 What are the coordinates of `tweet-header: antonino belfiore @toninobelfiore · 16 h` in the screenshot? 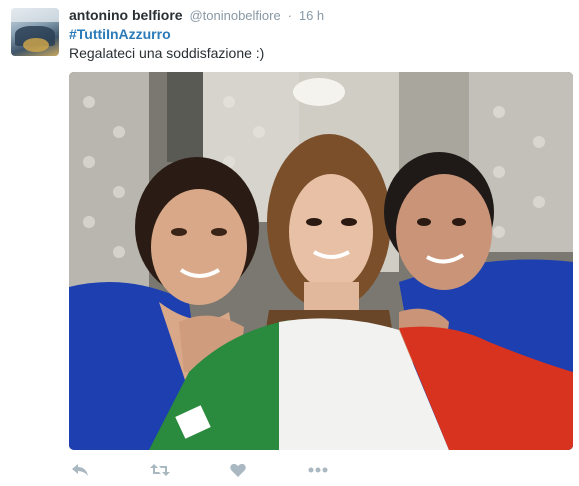 It's located at (196, 15).